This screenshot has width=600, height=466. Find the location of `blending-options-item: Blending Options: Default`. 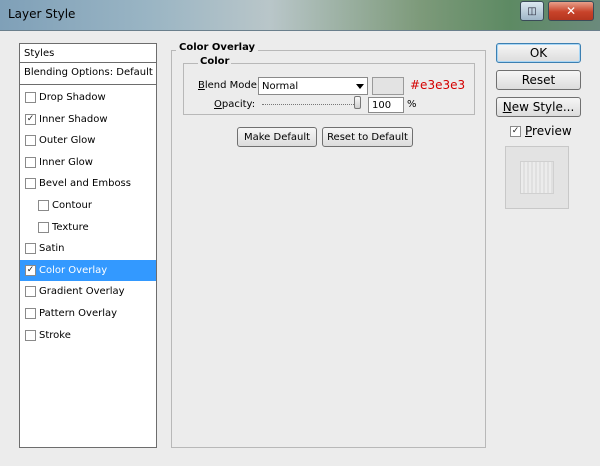

blending-options-item: Blending Options: Default is located at coordinates (88, 74).